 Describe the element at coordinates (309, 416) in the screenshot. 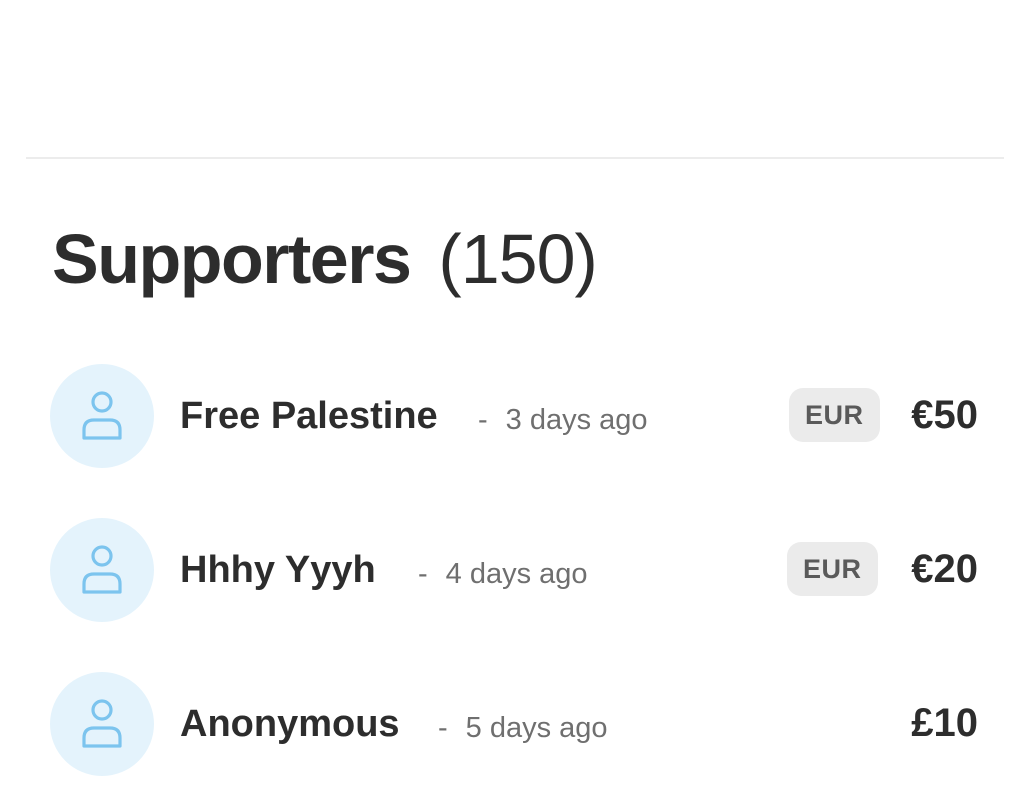

I see `supporter-name: Free Palestine` at that location.